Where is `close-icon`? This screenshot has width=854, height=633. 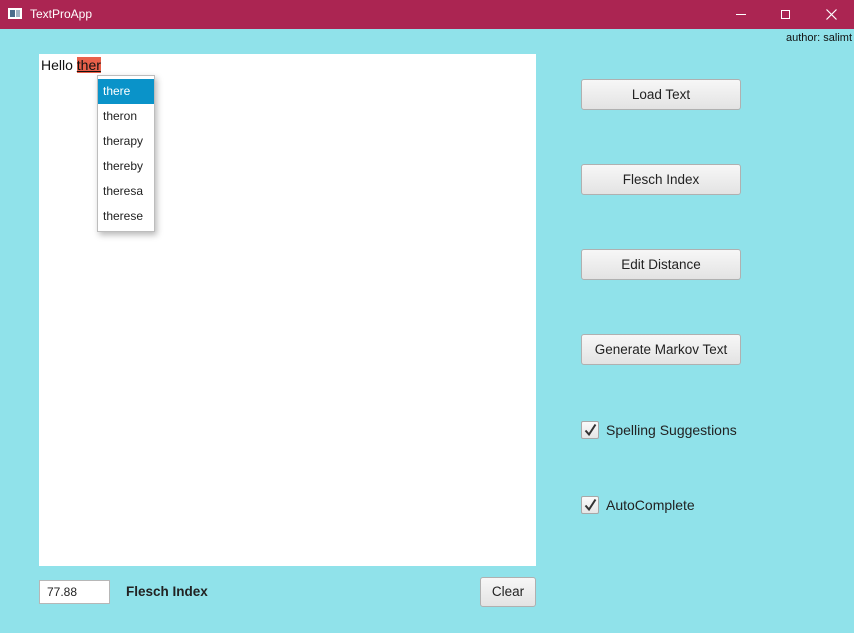
close-icon is located at coordinates (831, 14).